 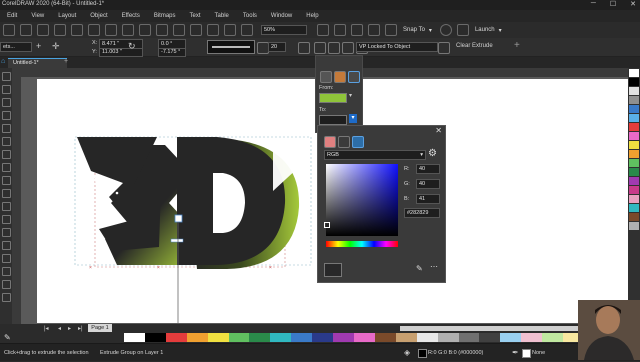 What do you see at coordinates (6, 89) in the screenshot?
I see `shape-tool-icon` at bounding box center [6, 89].